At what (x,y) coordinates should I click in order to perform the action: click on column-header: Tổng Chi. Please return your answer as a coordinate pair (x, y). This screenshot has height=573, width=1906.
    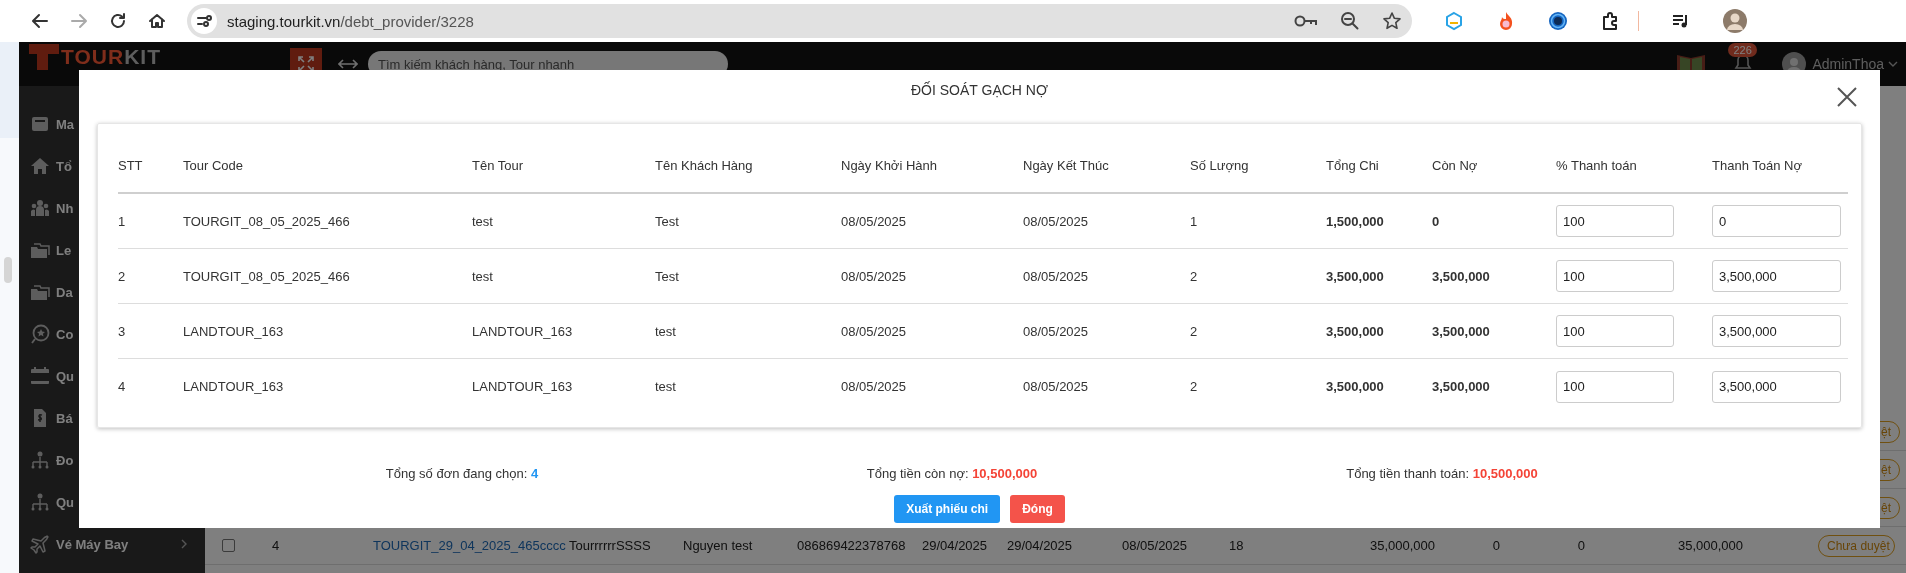
    Looking at the image, I should click on (1379, 166).